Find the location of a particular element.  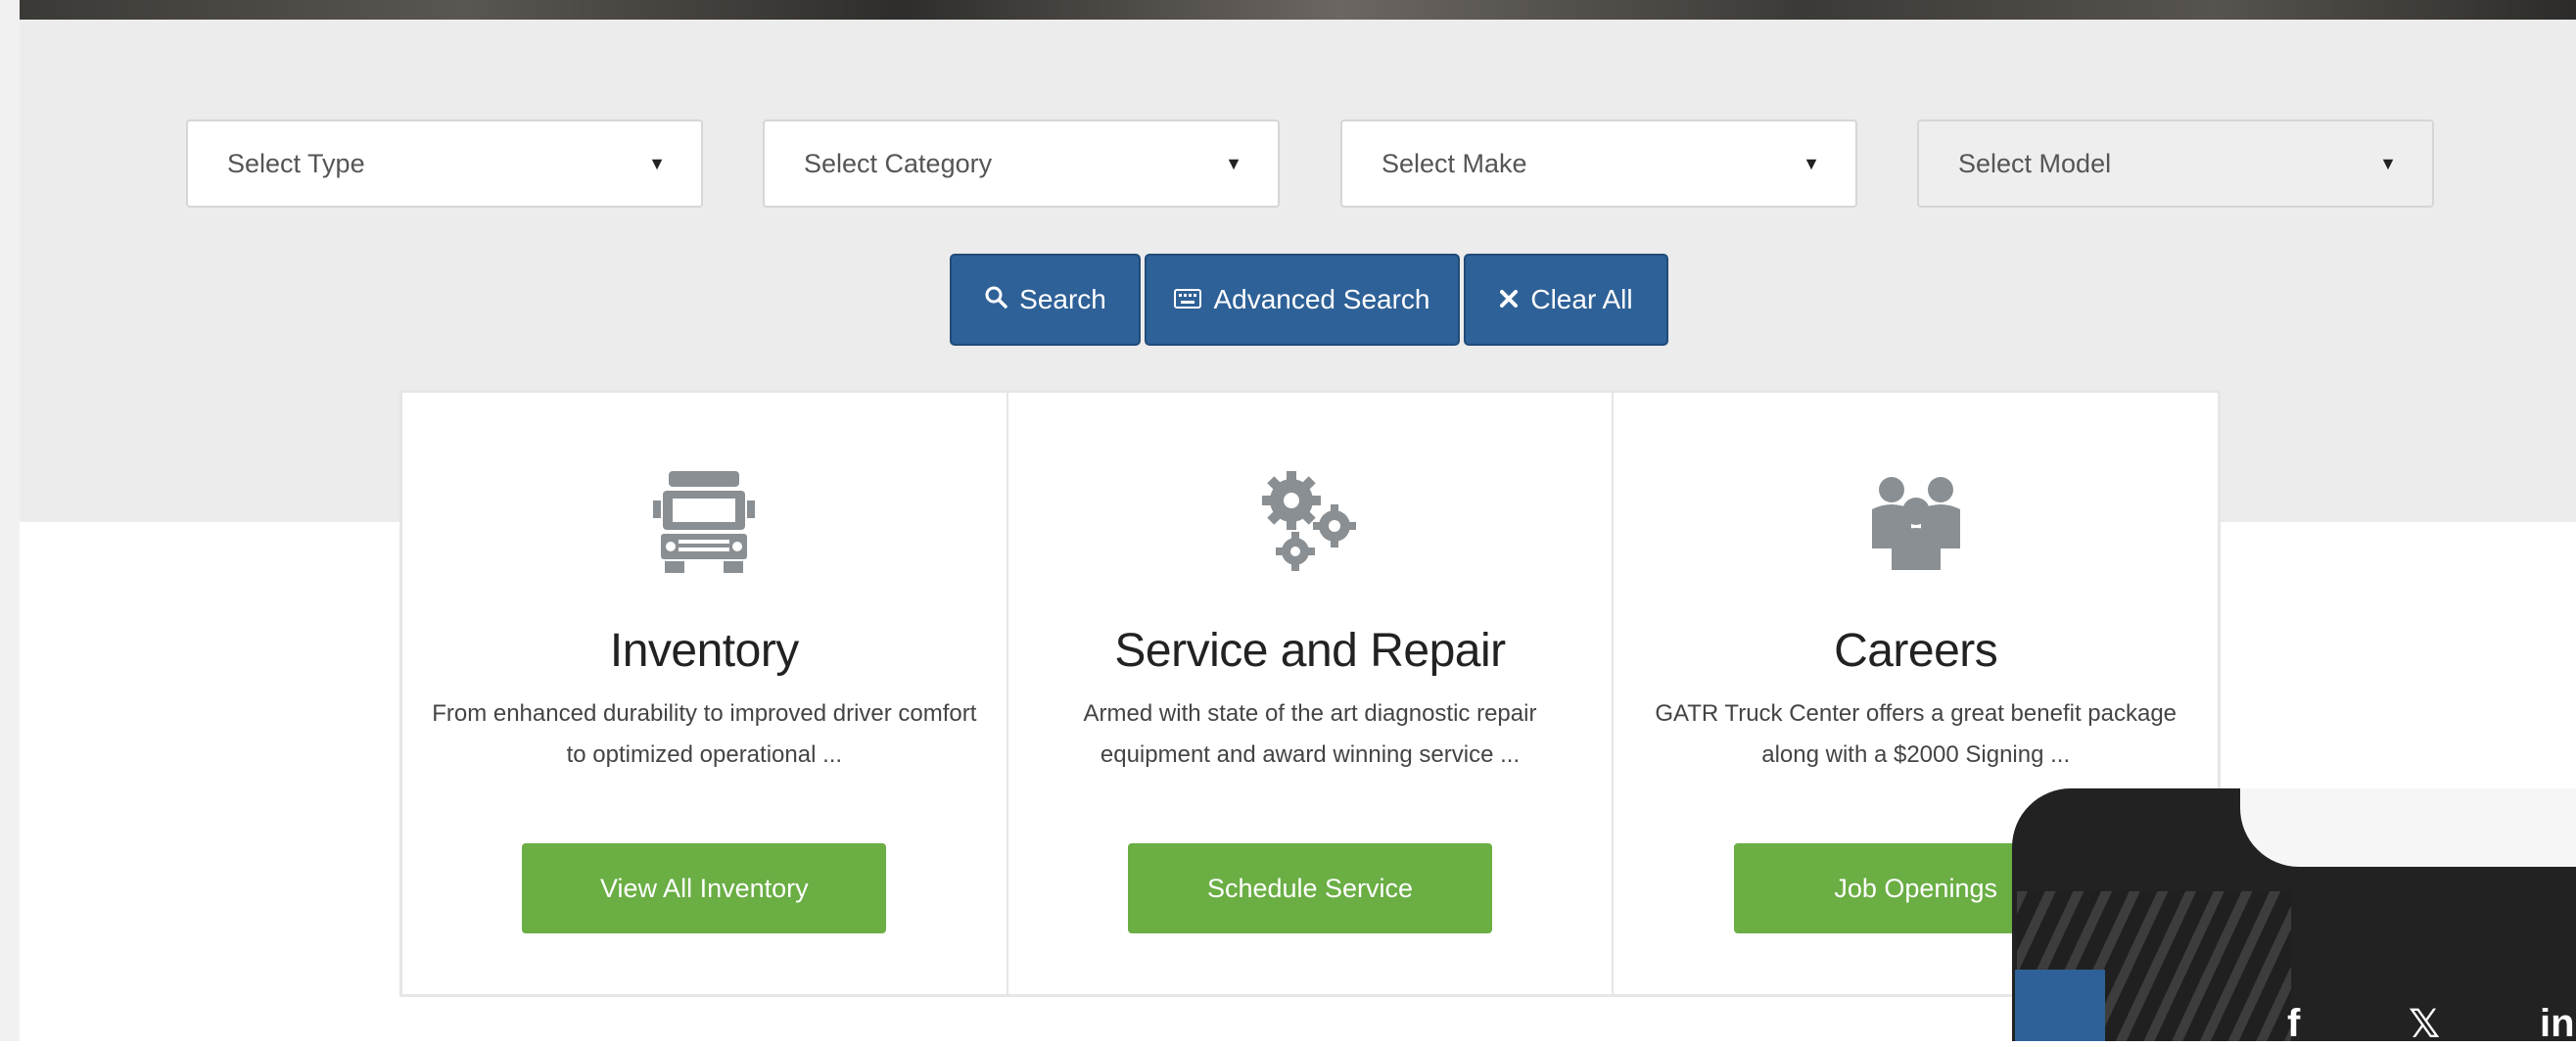

view-all-inventory-button: View All Inventory is located at coordinates (705, 888).